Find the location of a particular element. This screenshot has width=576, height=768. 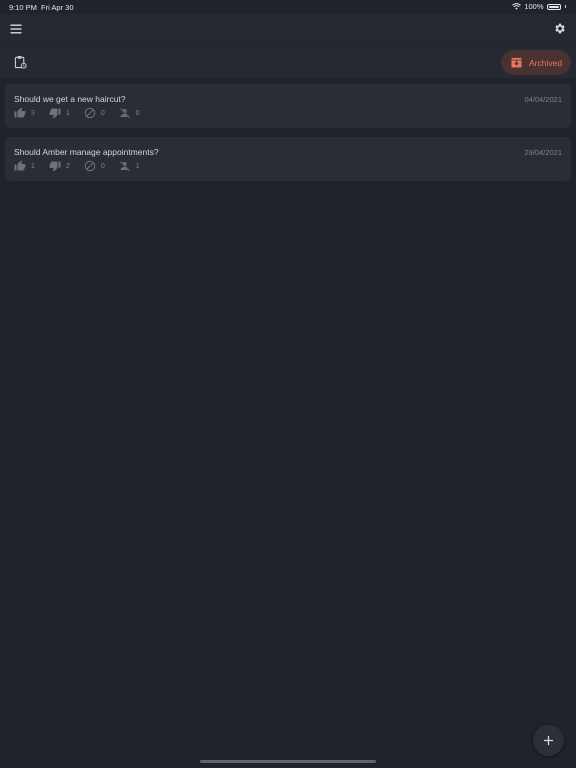

gear-icon is located at coordinates (559, 28).